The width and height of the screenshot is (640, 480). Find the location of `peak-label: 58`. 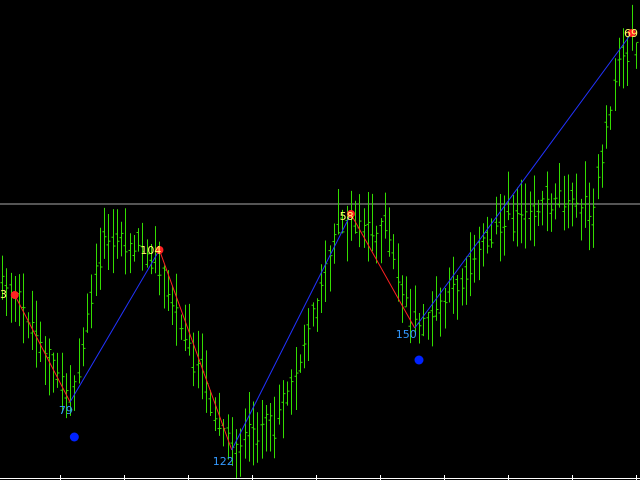

peak-label: 58 is located at coordinates (347, 216).